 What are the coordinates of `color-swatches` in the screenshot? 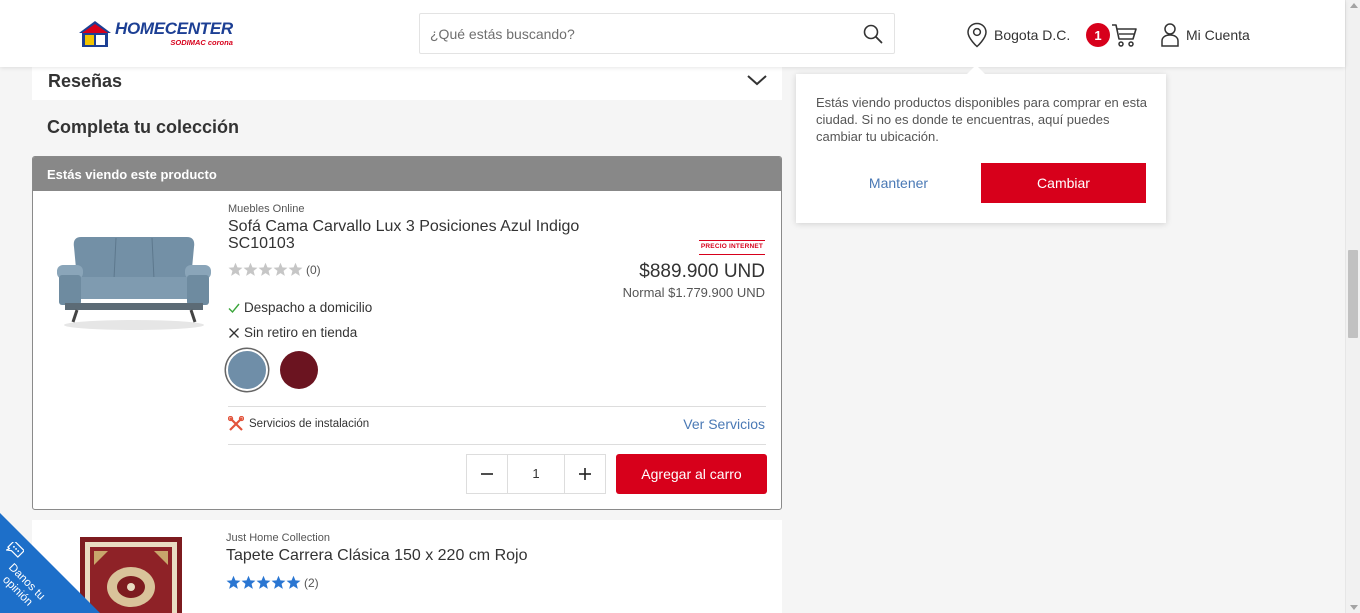 It's located at (280, 370).